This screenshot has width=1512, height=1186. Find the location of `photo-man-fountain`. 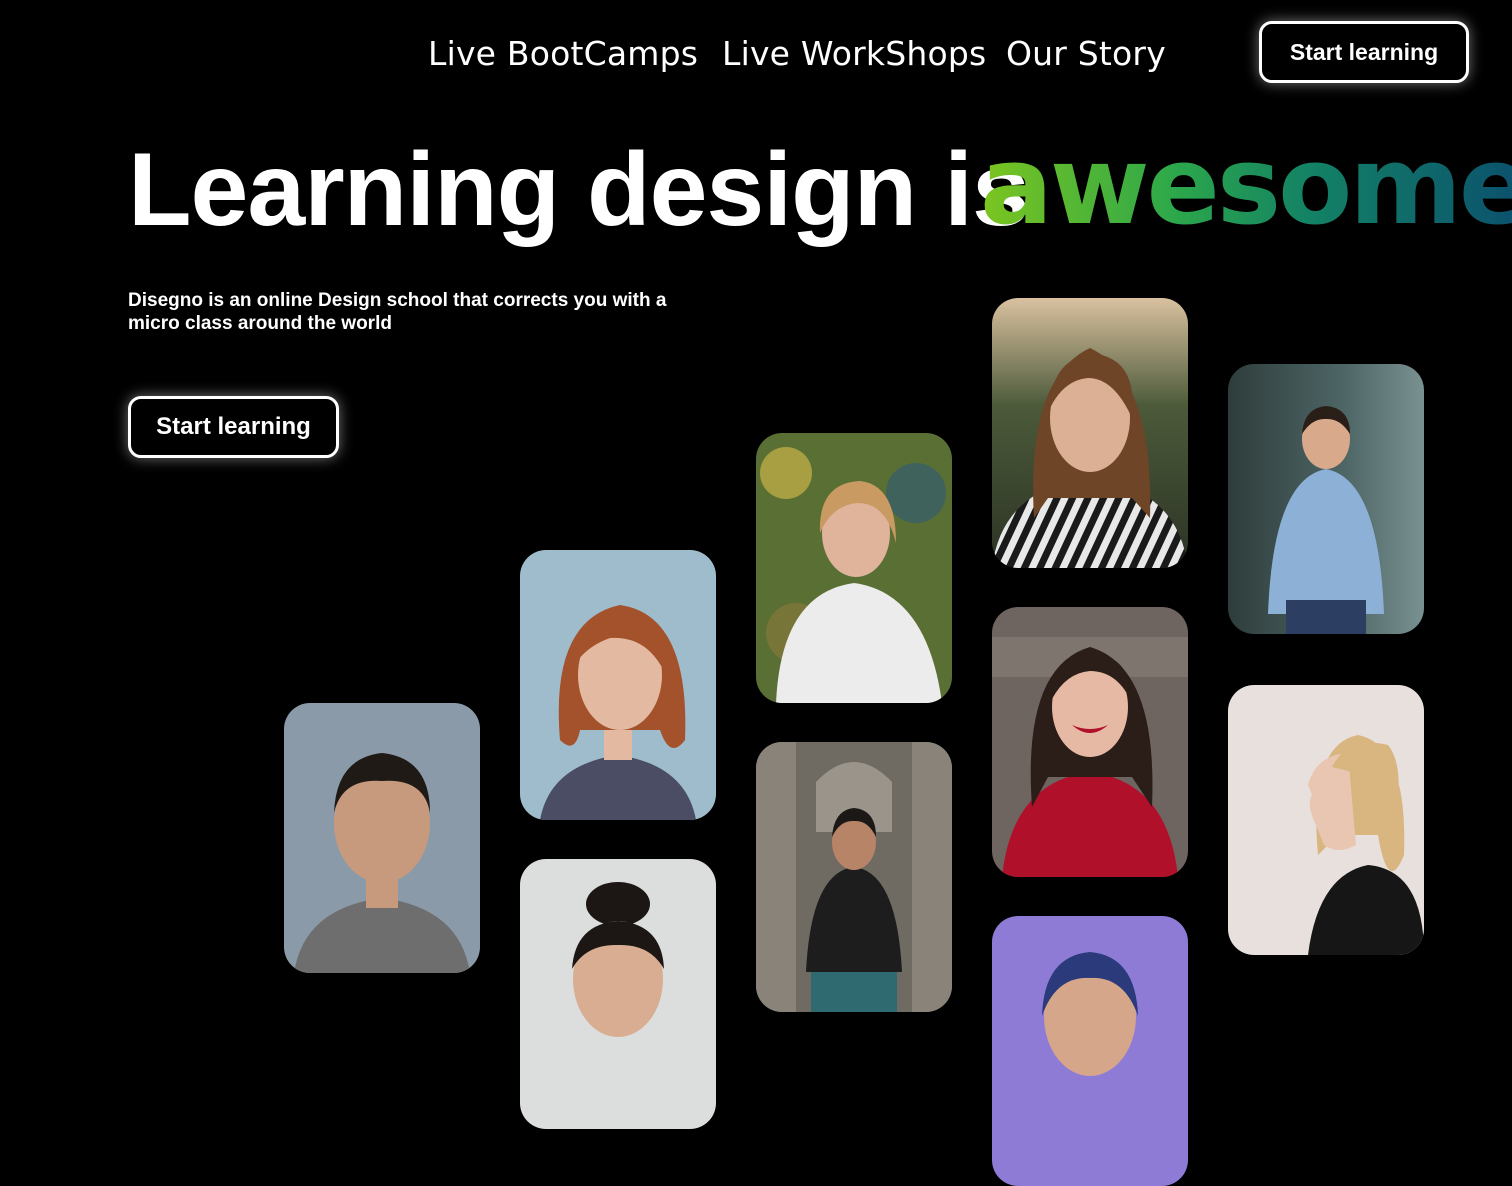

photo-man-fountain is located at coordinates (854, 877).